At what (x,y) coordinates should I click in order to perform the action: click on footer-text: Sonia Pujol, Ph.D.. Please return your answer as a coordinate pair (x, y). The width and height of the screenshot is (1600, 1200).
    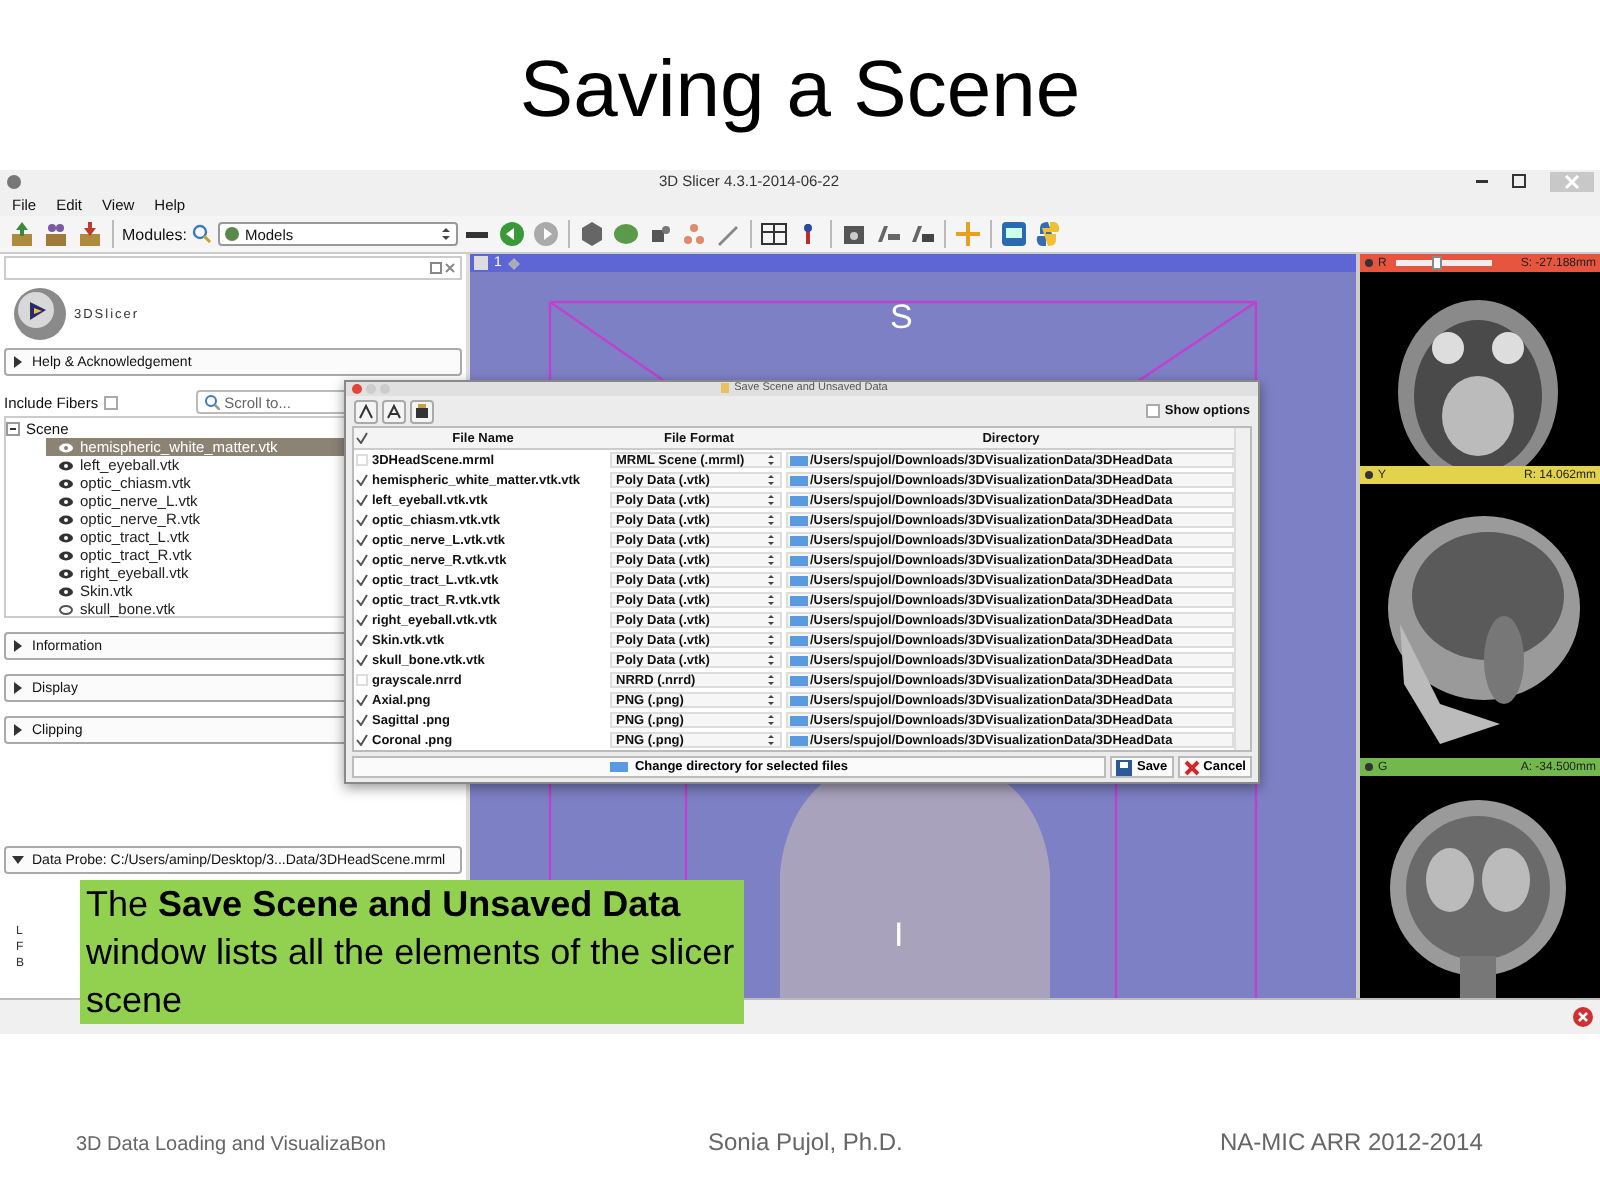
    Looking at the image, I should click on (805, 1142).